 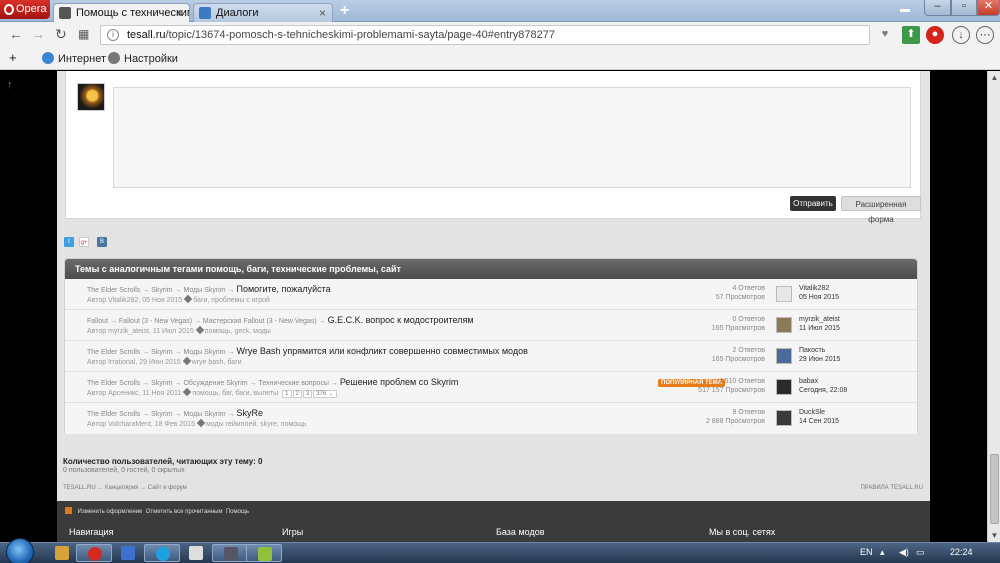 I want to click on last-post-date: 14 Сен 2015, so click(x=819, y=421).